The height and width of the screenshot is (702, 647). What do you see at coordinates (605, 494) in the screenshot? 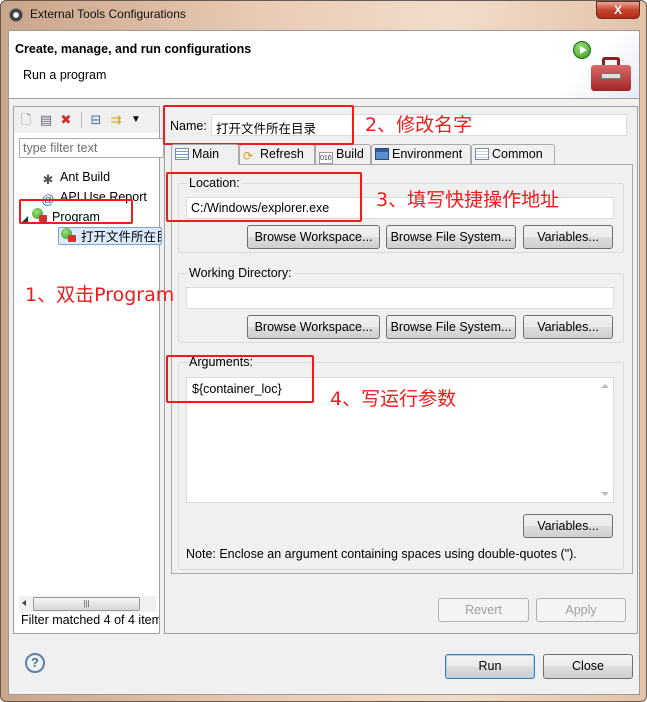
I see `scroll-down-icon` at bounding box center [605, 494].